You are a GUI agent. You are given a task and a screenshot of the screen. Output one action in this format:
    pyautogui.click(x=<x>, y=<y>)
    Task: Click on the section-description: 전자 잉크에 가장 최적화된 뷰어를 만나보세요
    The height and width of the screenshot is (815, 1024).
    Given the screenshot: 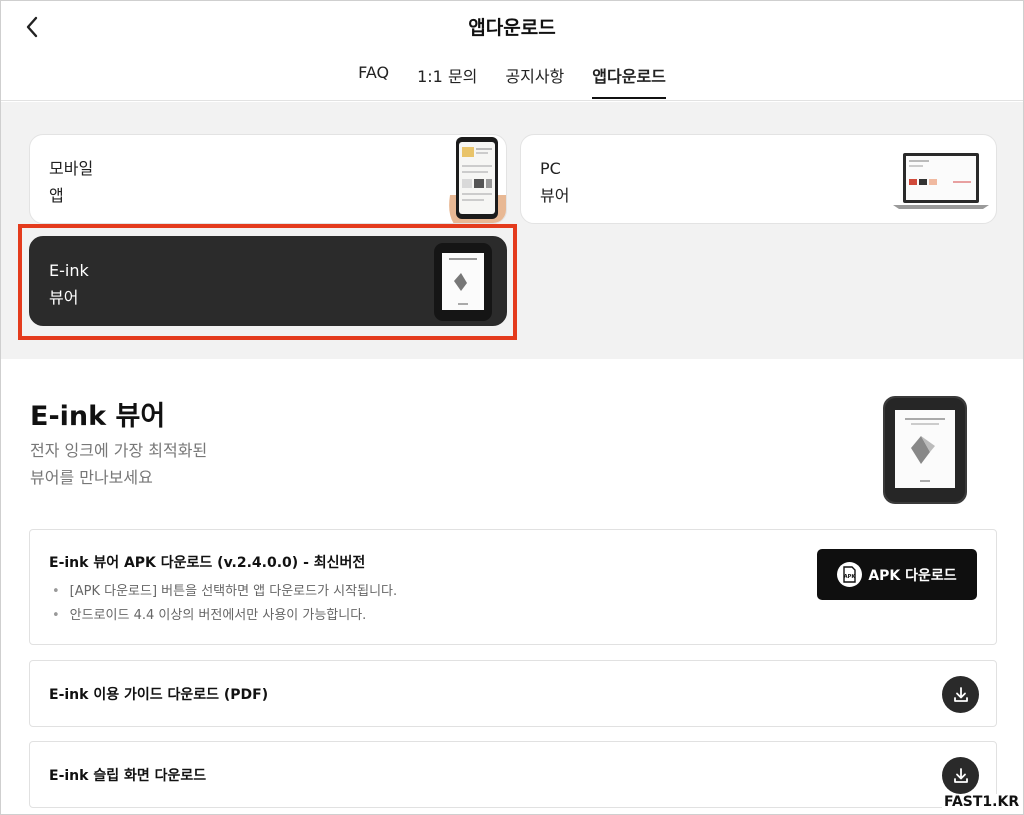 What is the action you would take?
    pyautogui.click(x=118, y=464)
    